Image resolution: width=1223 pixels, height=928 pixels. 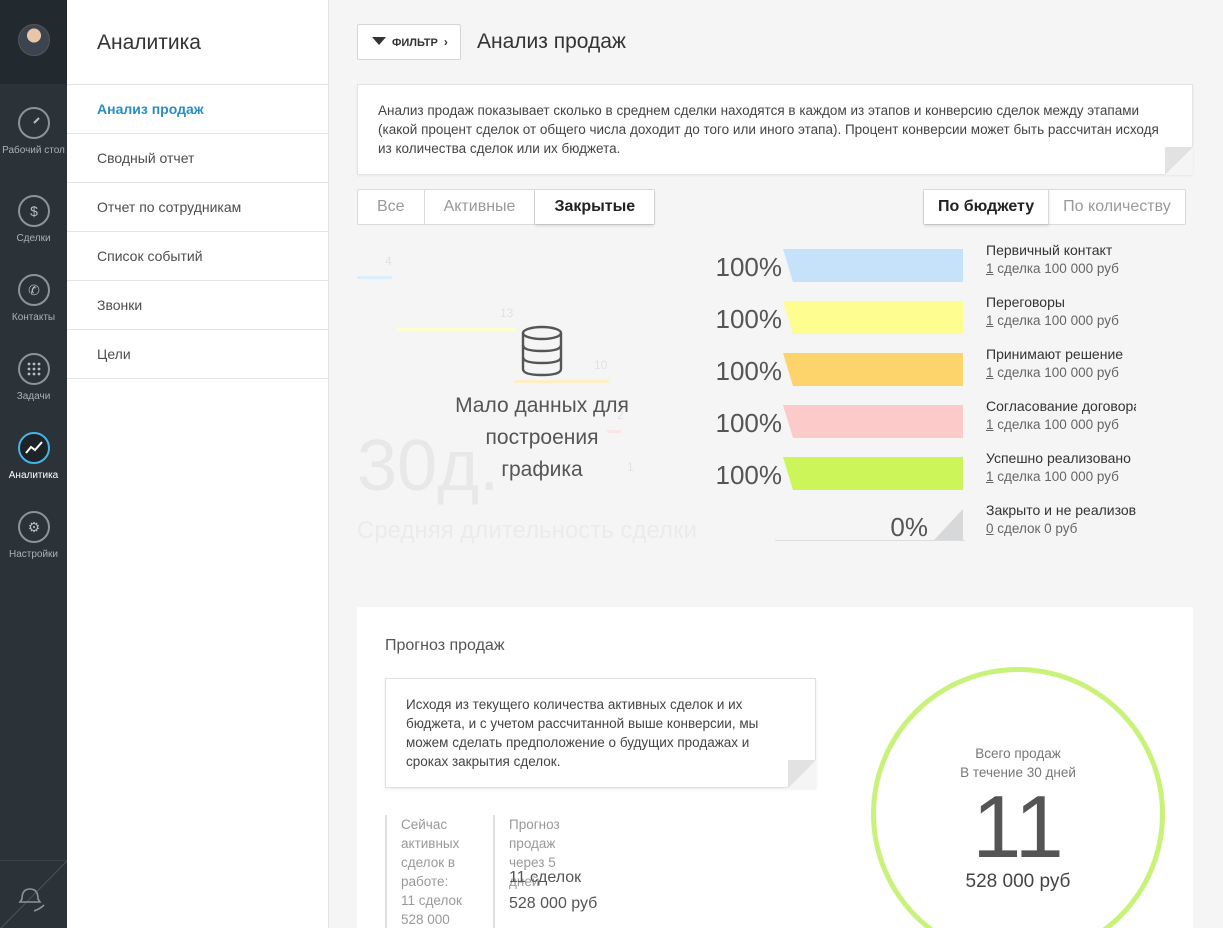 What do you see at coordinates (1058, 458) in the screenshot?
I see `stage-name: Успешно реализовано` at bounding box center [1058, 458].